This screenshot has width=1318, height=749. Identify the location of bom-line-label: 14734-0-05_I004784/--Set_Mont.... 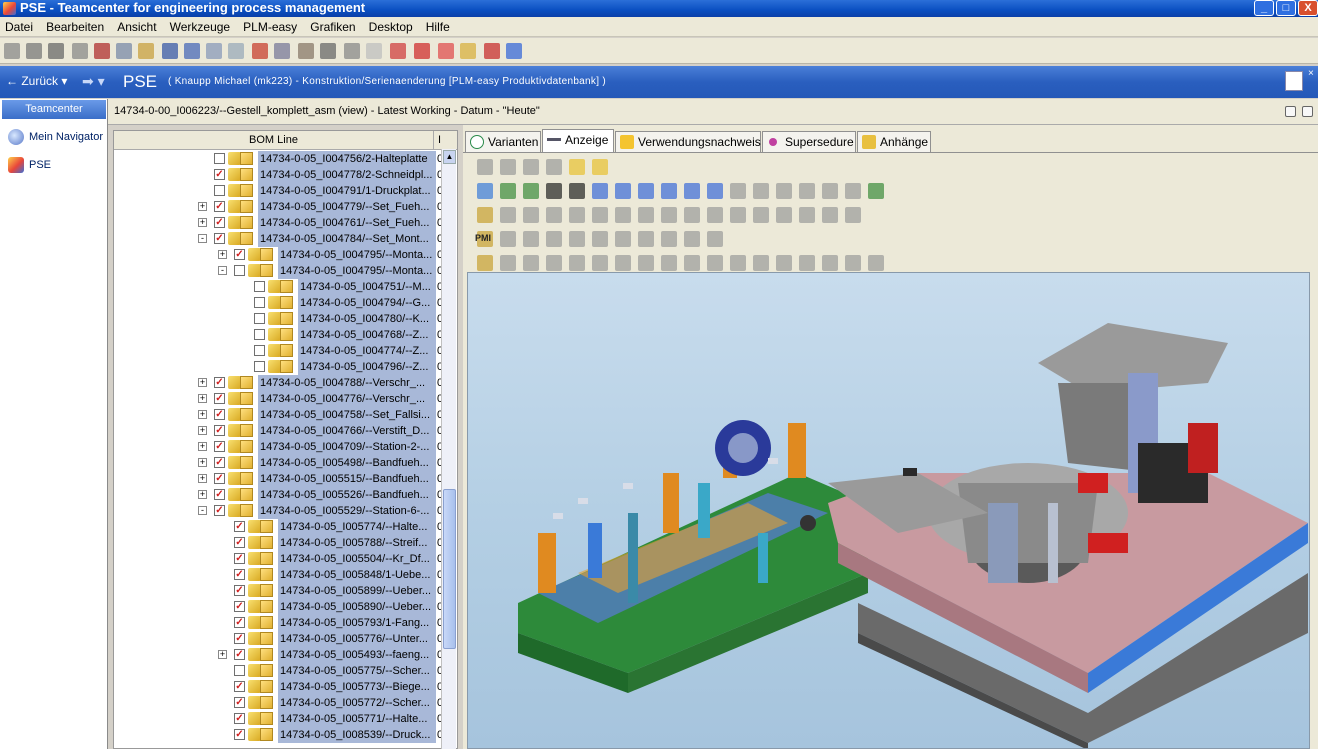
(347, 239).